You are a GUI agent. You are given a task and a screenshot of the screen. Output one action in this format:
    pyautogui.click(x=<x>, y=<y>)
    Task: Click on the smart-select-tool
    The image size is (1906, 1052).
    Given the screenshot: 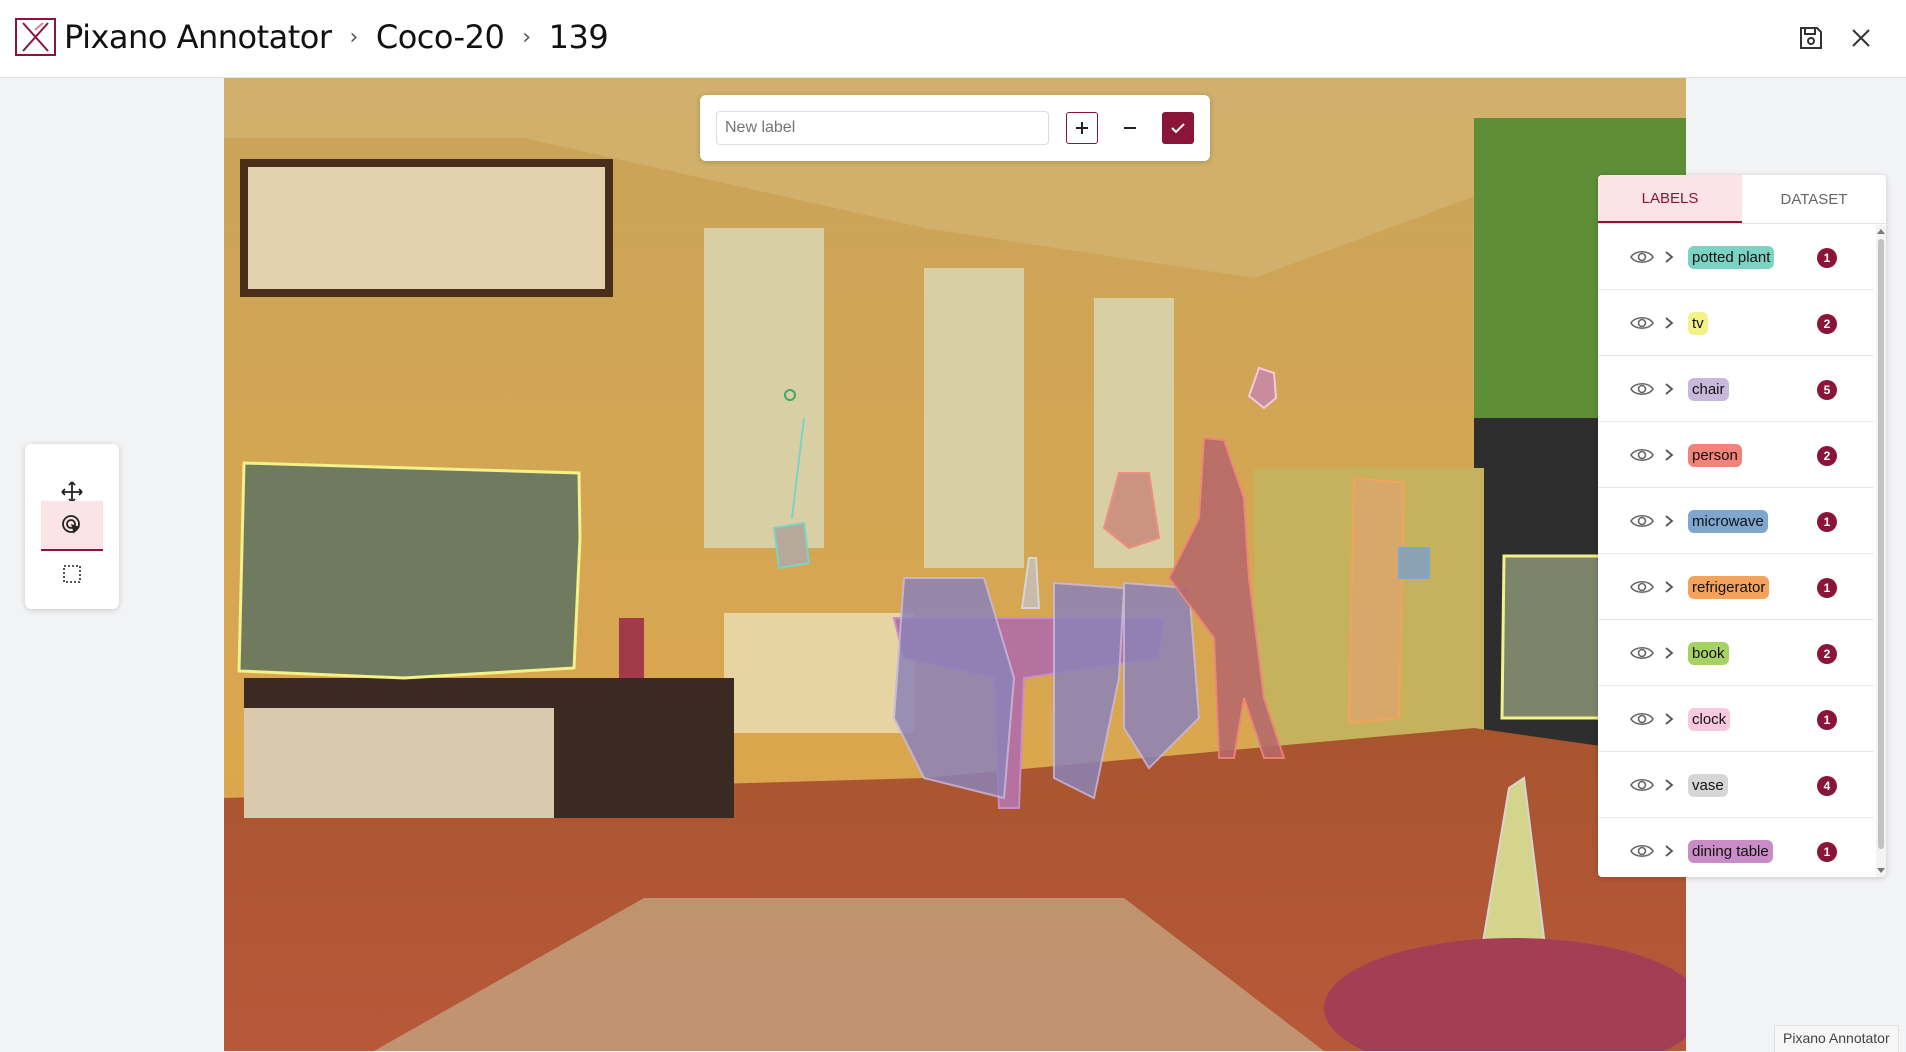 What is the action you would take?
    pyautogui.click(x=72, y=526)
    